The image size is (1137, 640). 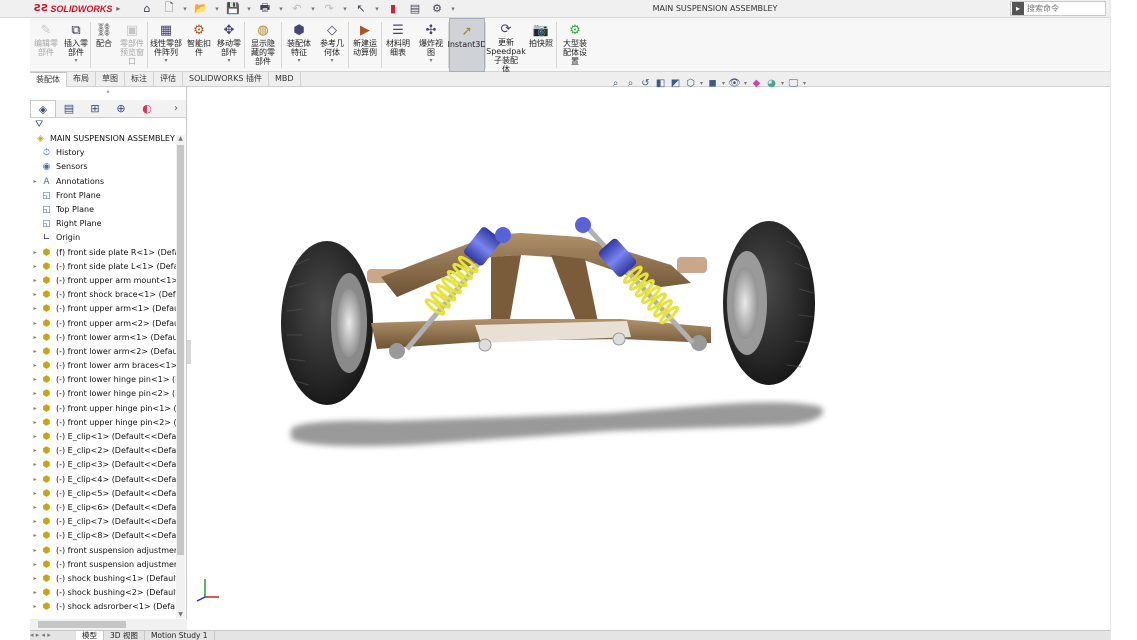 What do you see at coordinates (104, 45) in the screenshot?
I see `ribbon-button-mate: ⛓ 配合` at bounding box center [104, 45].